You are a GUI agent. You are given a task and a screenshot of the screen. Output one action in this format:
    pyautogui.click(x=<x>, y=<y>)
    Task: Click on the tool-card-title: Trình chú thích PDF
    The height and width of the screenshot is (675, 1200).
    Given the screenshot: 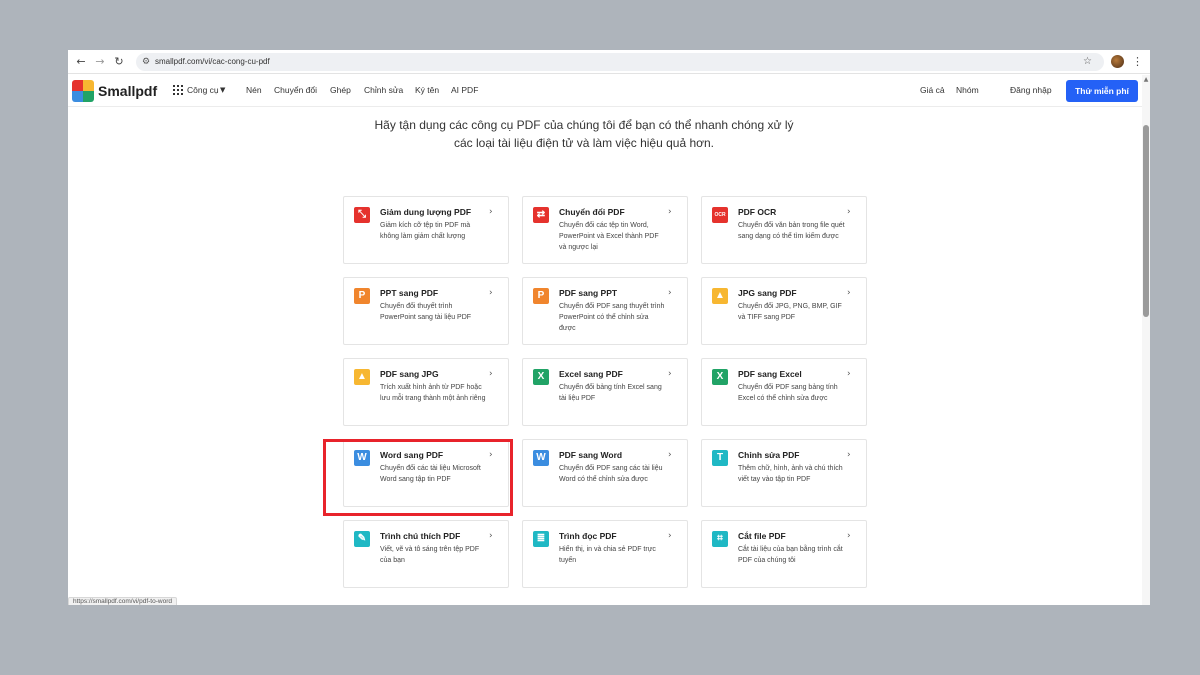 What is the action you would take?
    pyautogui.click(x=420, y=536)
    